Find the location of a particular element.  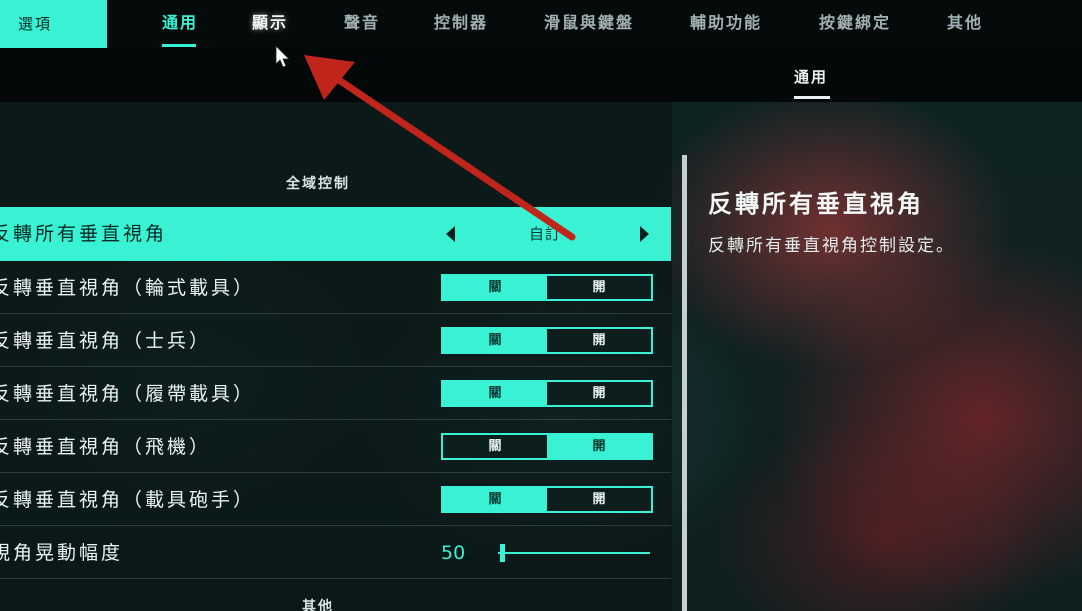

sub-nav: 通用 is located at coordinates (541, 75).